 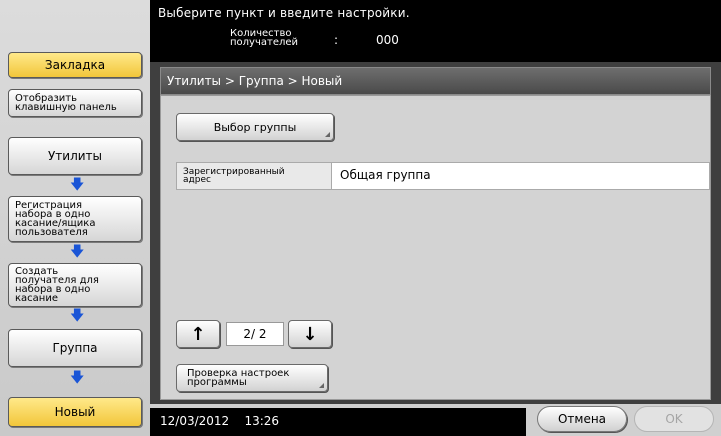 What do you see at coordinates (255, 81) in the screenshot?
I see `breadcrumb-text: Утилиты > Группа > Новый` at bounding box center [255, 81].